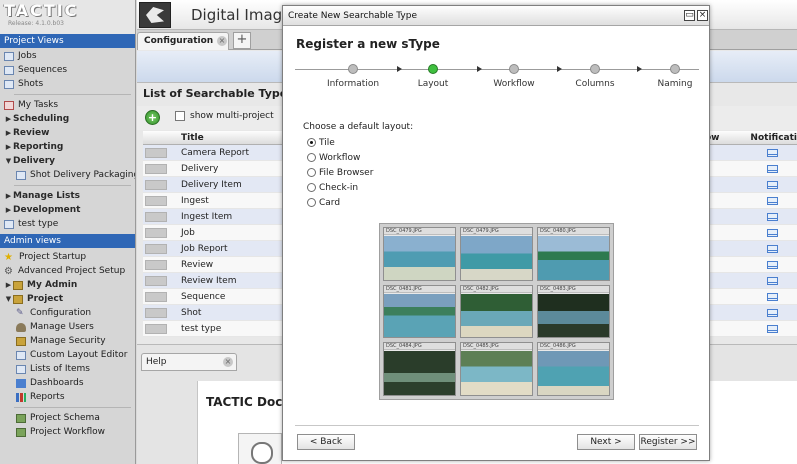  I want to click on sidebar-item-reports: Reports, so click(75, 397).